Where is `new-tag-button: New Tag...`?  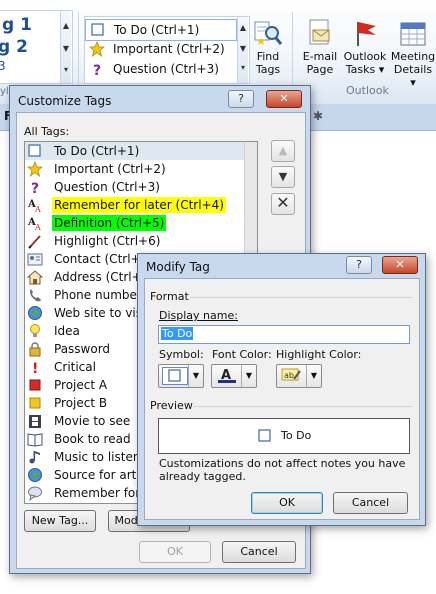
new-tag-button: New Tag... is located at coordinates (60, 521).